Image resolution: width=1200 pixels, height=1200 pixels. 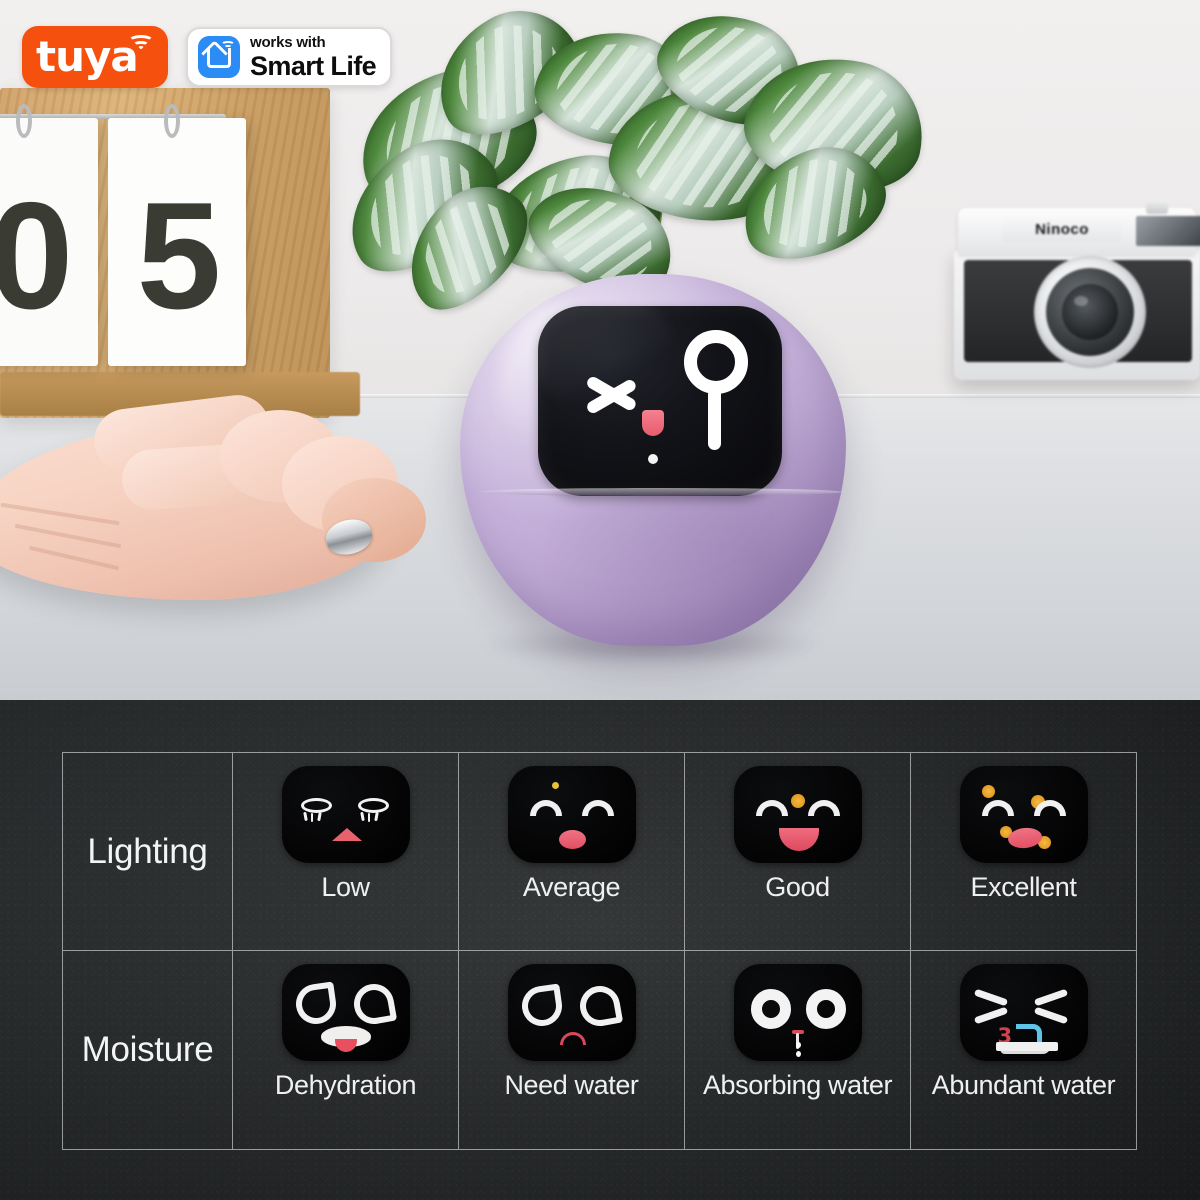 I want to click on works-with-label: works with, so click(x=288, y=42).